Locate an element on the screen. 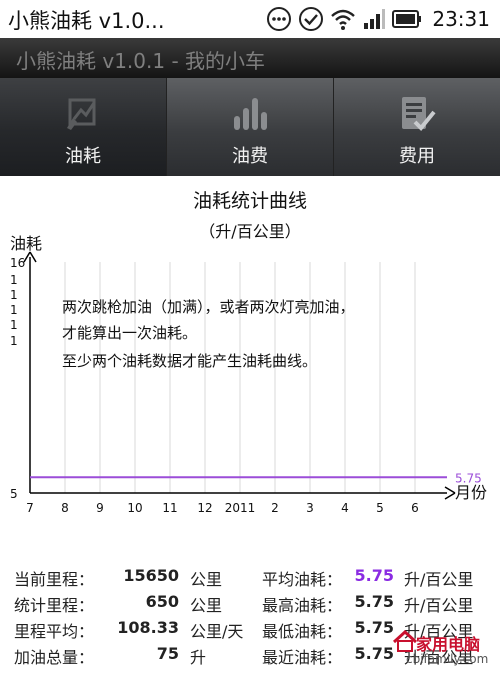 The height and width of the screenshot is (675, 500). stat-label: 加油总量： is located at coordinates (54, 657).